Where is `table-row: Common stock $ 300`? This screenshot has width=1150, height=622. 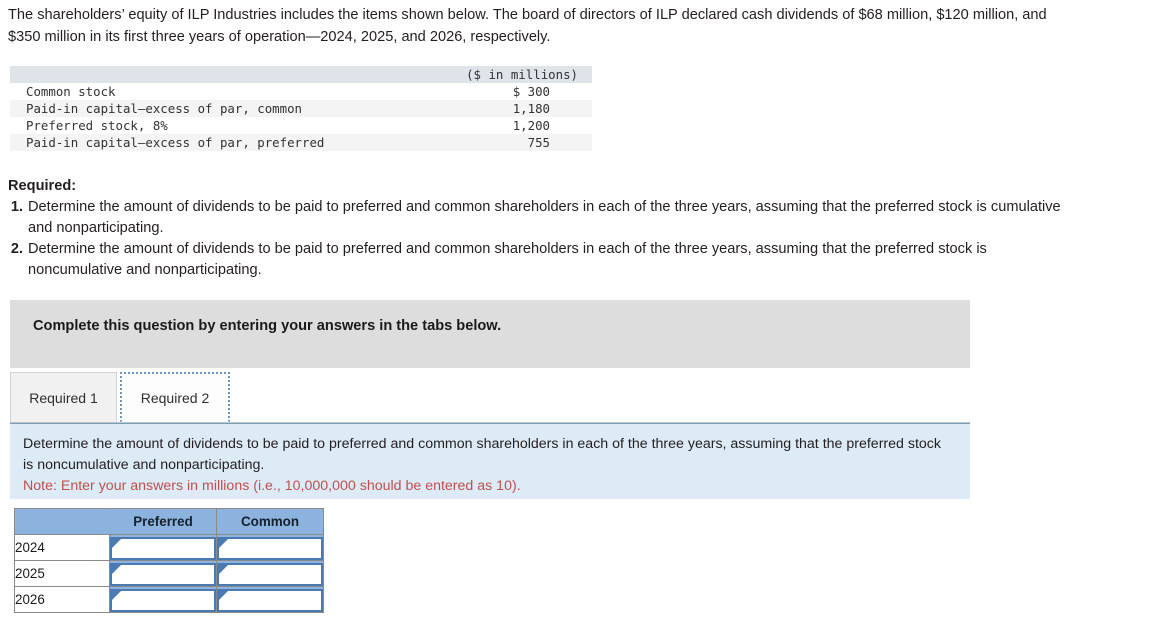 table-row: Common stock $ 300 is located at coordinates (301, 91).